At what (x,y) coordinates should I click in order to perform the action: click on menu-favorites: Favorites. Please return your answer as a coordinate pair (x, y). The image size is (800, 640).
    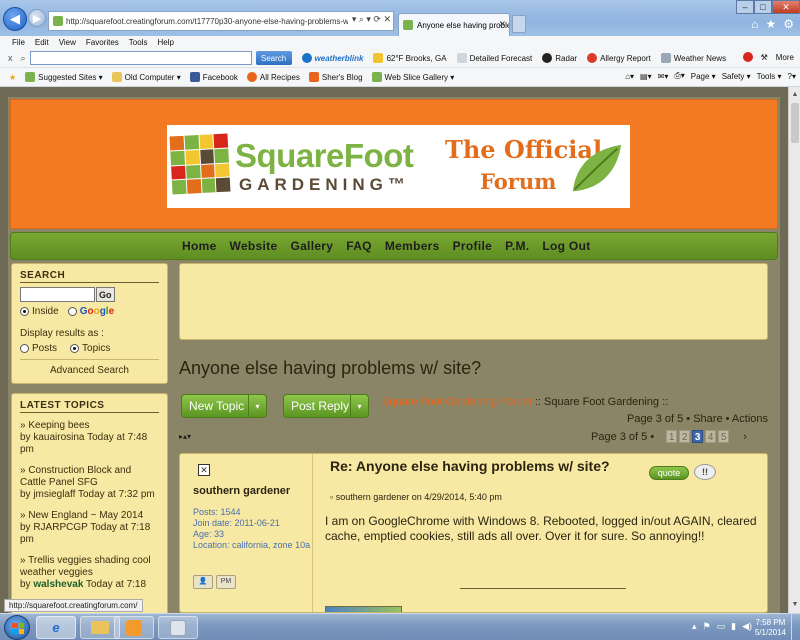
    Looking at the image, I should click on (102, 42).